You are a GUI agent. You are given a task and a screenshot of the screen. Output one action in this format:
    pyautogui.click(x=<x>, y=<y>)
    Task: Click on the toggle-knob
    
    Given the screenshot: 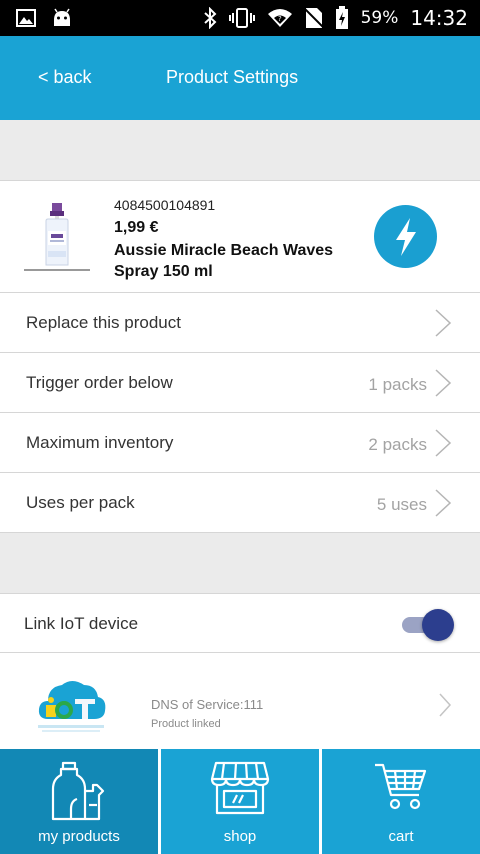 What is the action you would take?
    pyautogui.click(x=438, y=625)
    